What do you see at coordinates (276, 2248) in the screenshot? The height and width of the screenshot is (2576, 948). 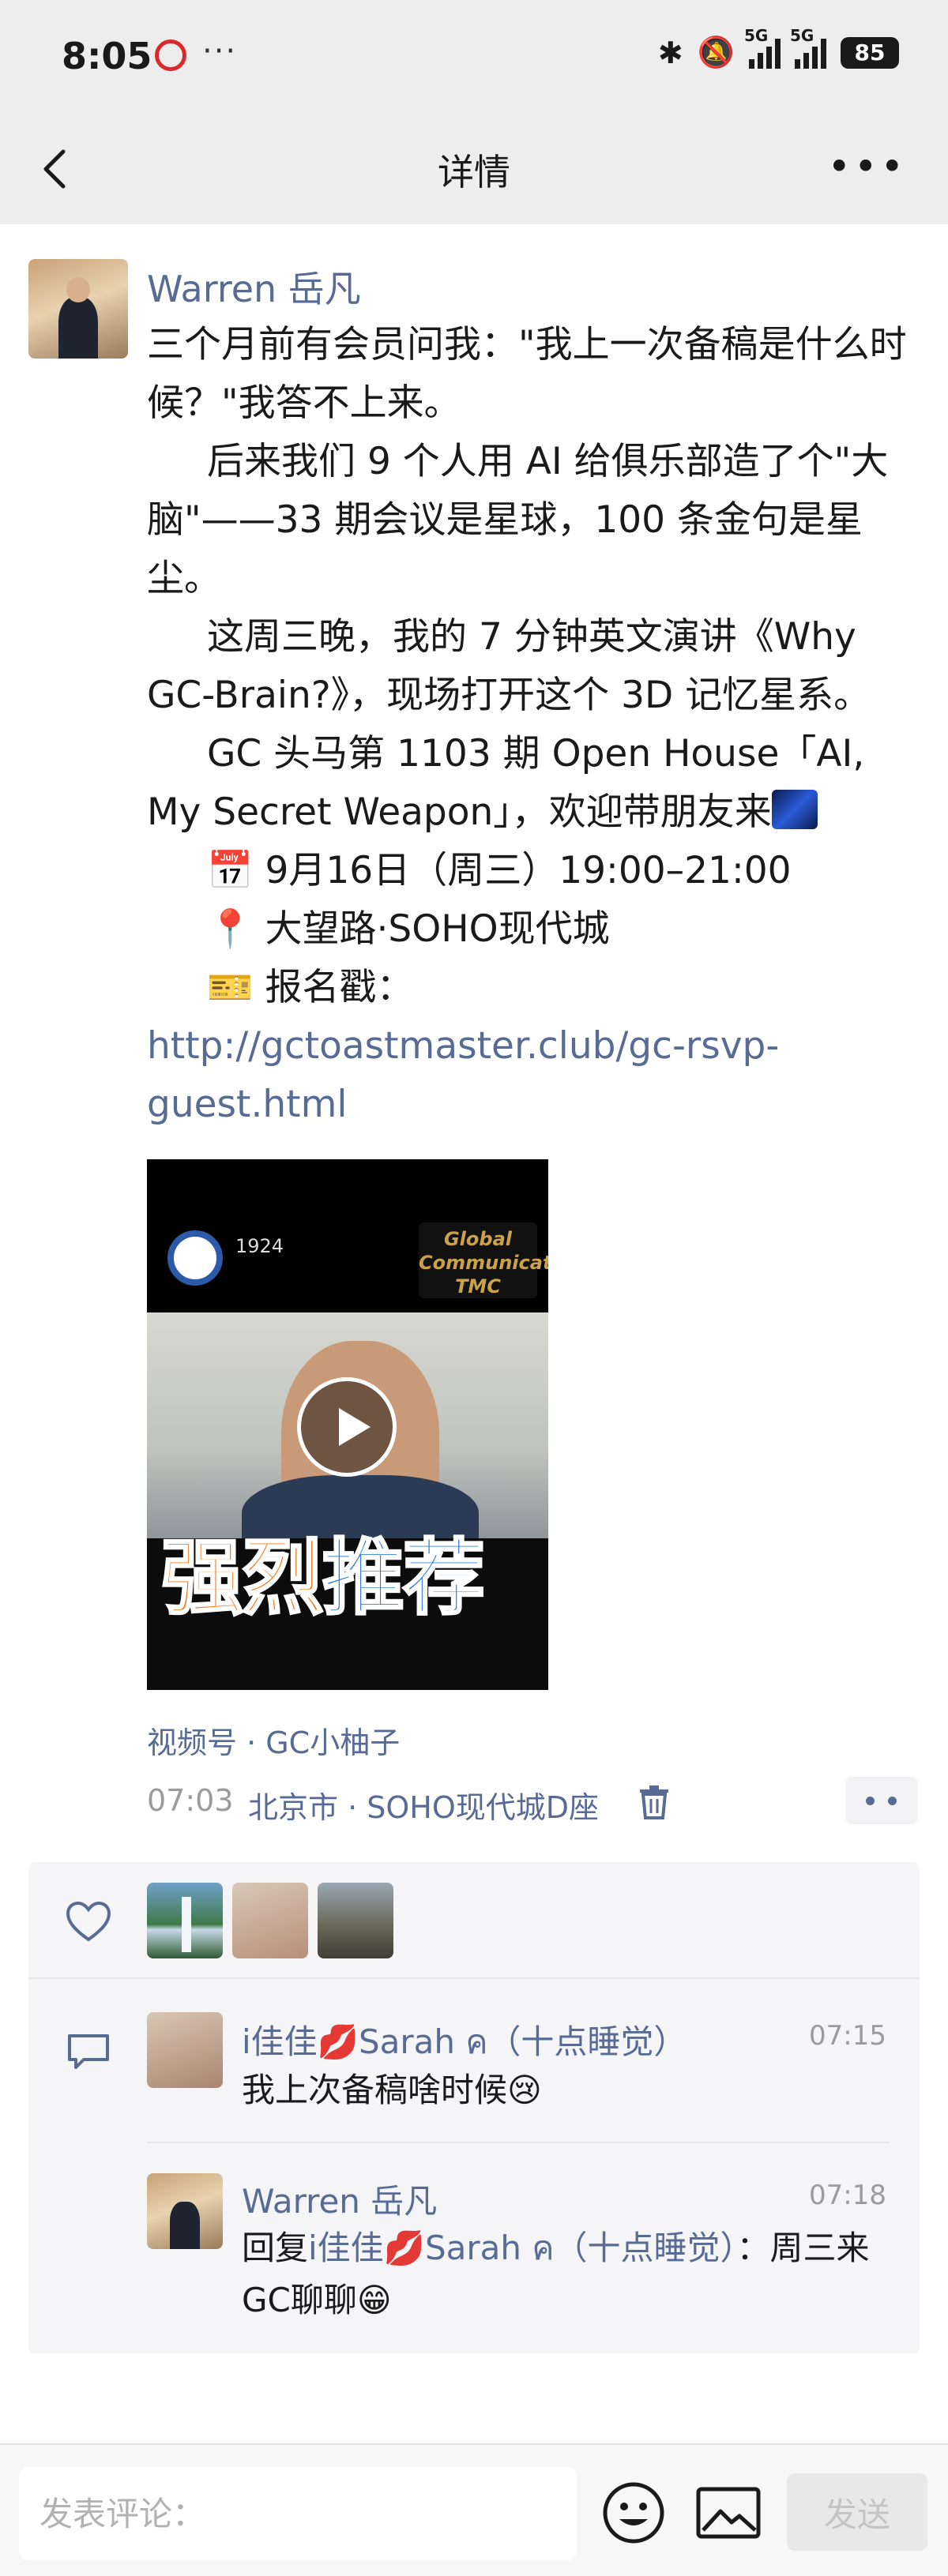 I see `reply-prefix: 回复` at bounding box center [276, 2248].